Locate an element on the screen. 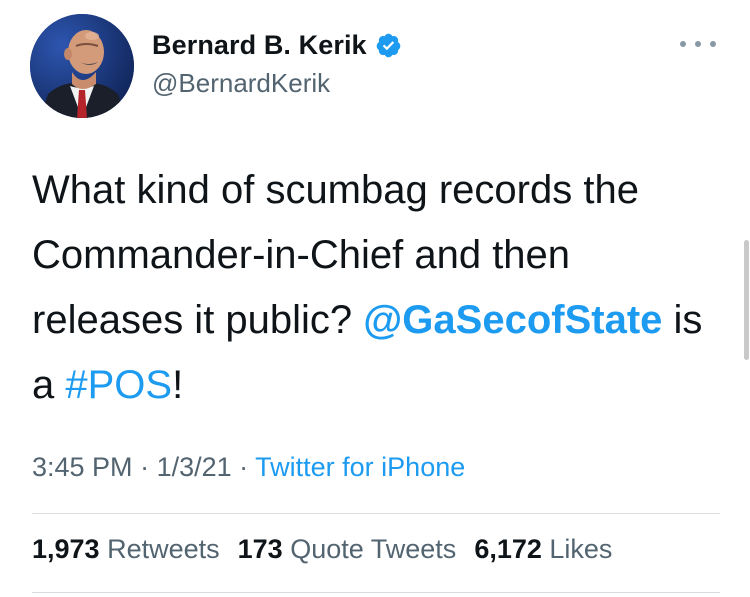 The width and height of the screenshot is (750, 597). hashtag-link: #POS is located at coordinates (118, 385).